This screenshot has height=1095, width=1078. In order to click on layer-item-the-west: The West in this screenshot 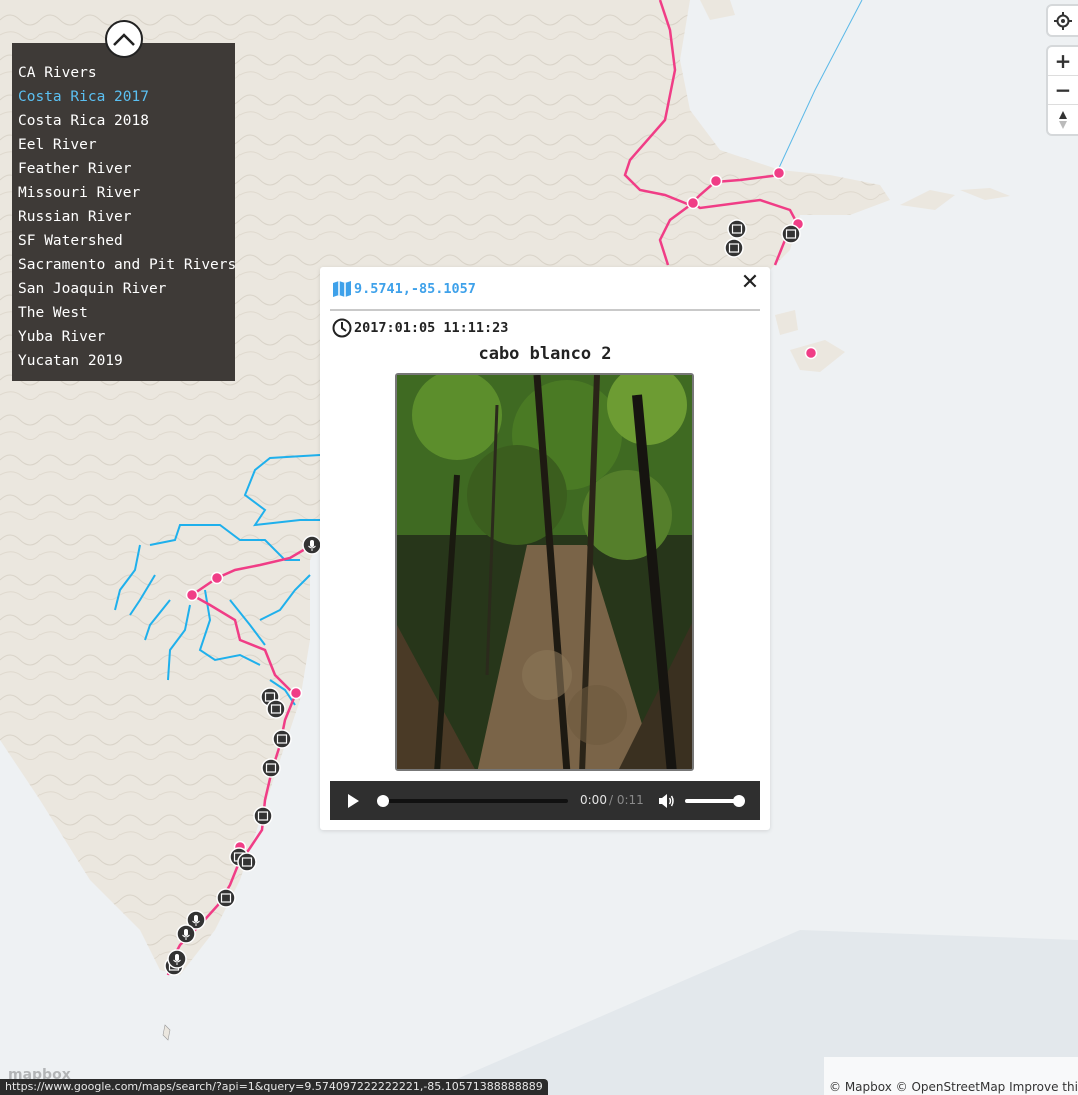, I will do `click(123, 313)`.